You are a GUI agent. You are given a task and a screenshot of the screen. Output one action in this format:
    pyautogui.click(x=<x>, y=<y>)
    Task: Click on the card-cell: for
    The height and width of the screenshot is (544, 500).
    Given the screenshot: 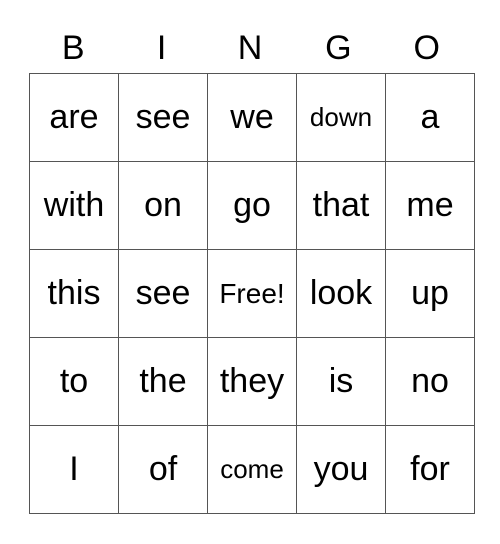 What is the action you would take?
    pyautogui.click(x=430, y=469)
    